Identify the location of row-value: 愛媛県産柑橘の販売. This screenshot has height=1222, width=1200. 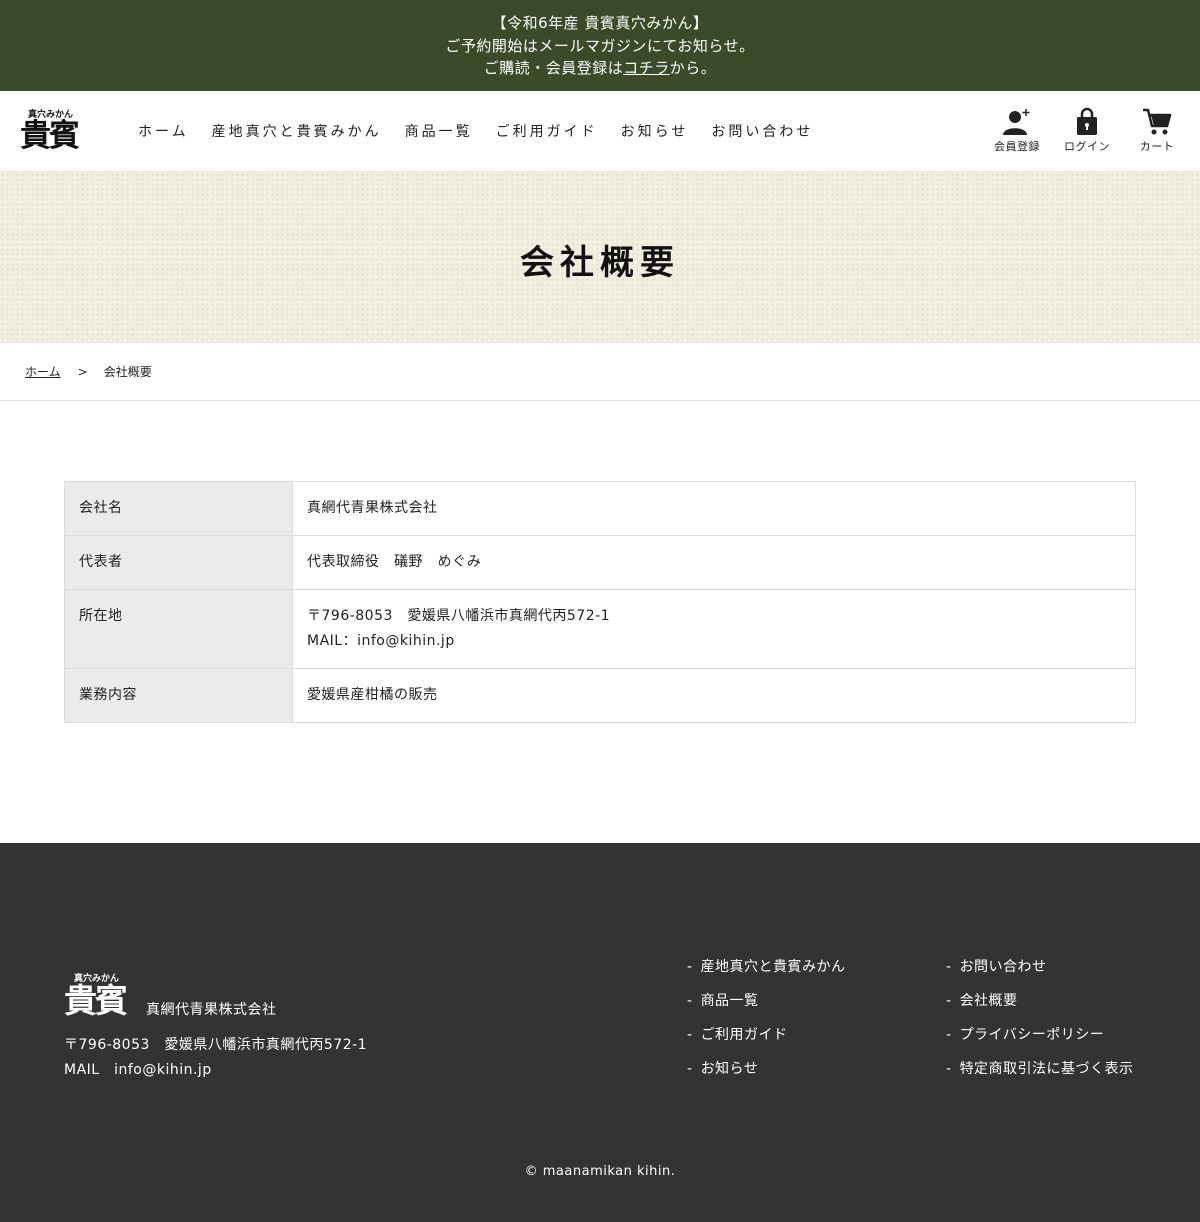
(714, 695).